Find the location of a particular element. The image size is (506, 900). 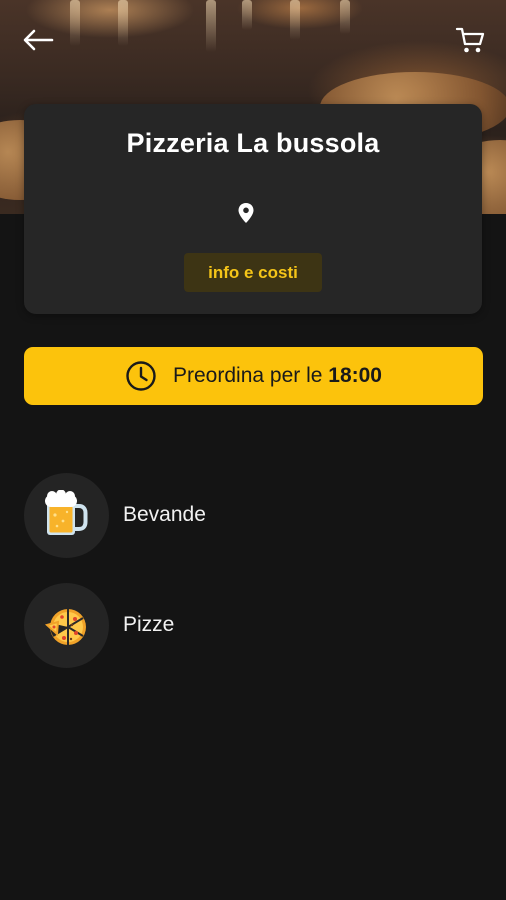

back-button is located at coordinates (38, 40).